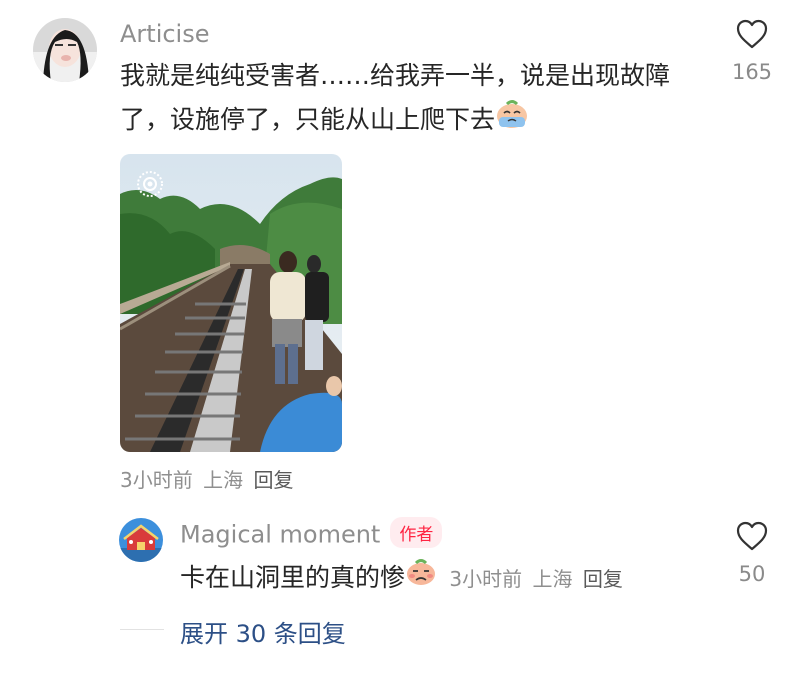 This screenshot has height=680, width=800. What do you see at coordinates (752, 553) in the screenshot?
I see `reply-like-button: 50` at bounding box center [752, 553].